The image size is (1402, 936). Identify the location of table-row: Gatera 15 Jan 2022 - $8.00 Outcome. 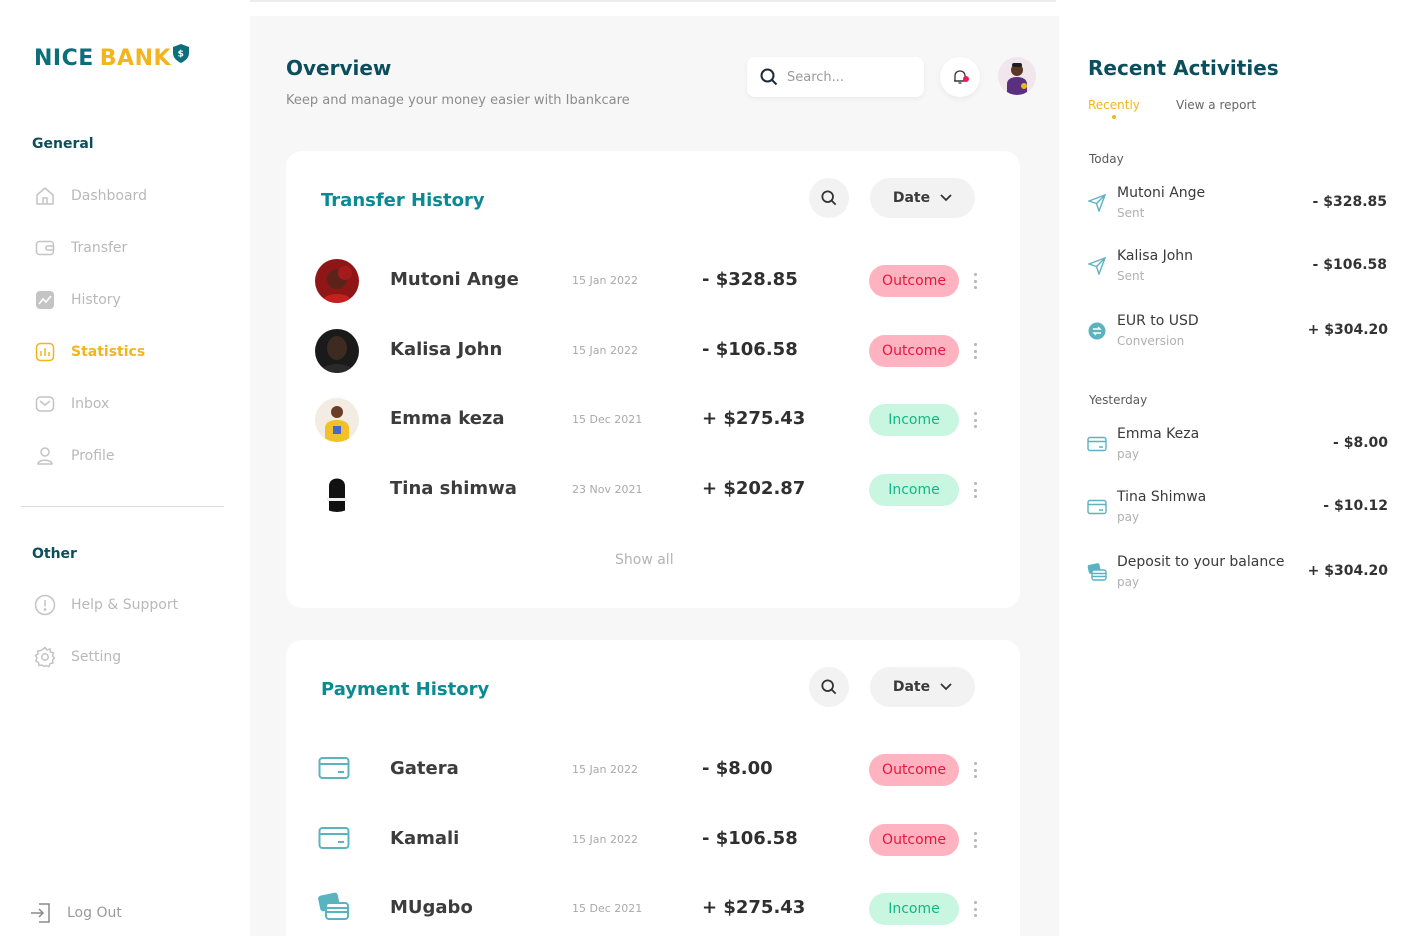
(655, 770).